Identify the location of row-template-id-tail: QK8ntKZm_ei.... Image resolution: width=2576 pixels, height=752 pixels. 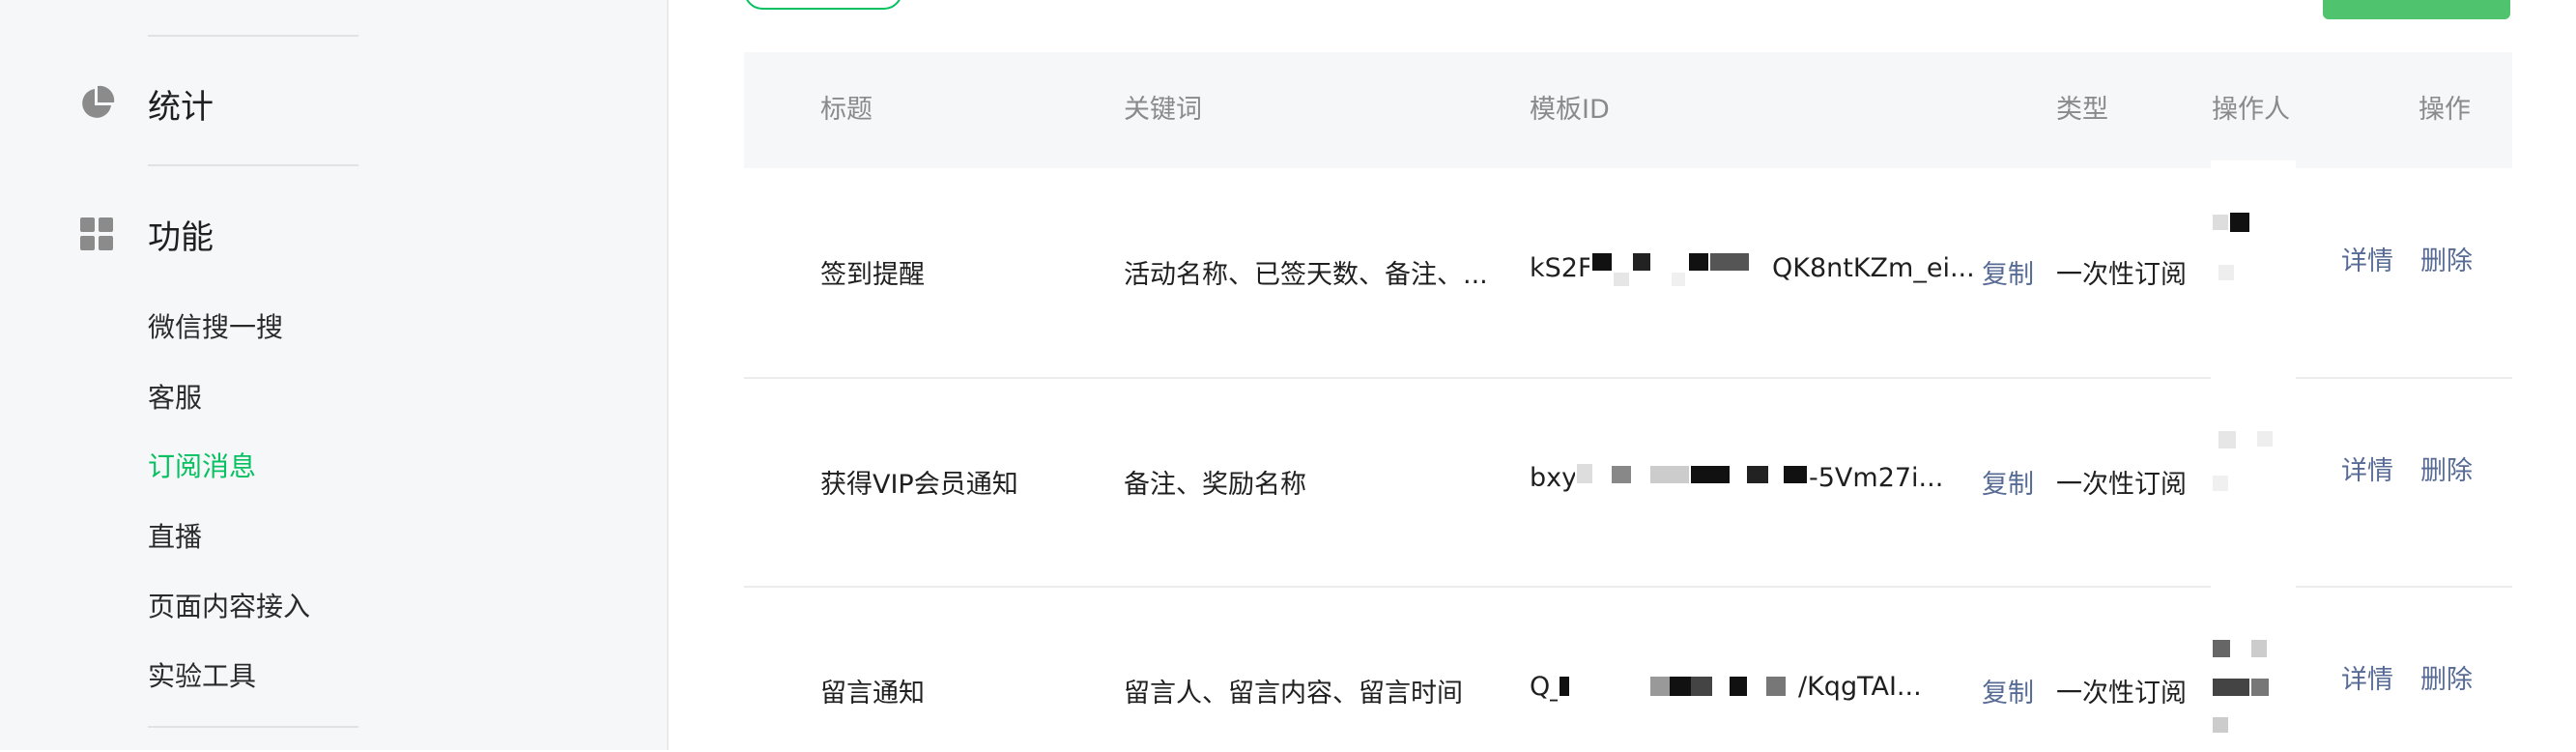
(1874, 268).